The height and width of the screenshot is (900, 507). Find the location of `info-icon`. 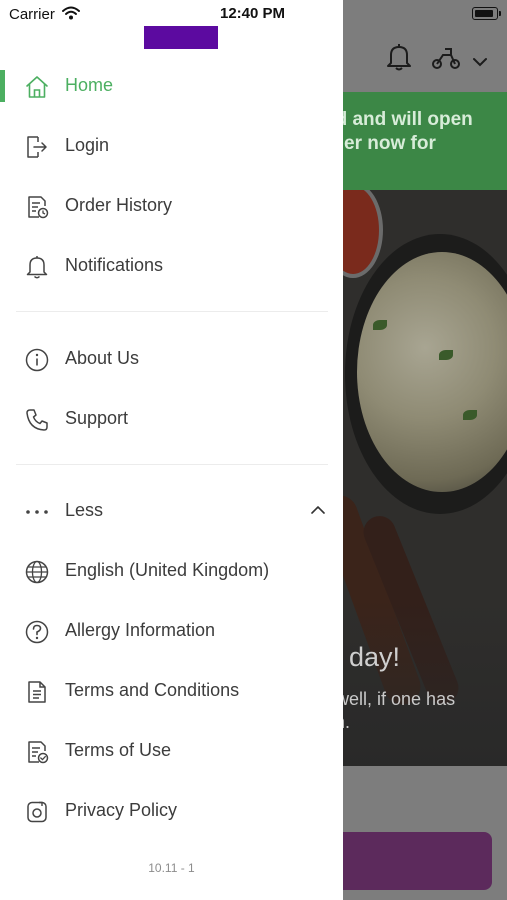

info-icon is located at coordinates (37, 360).